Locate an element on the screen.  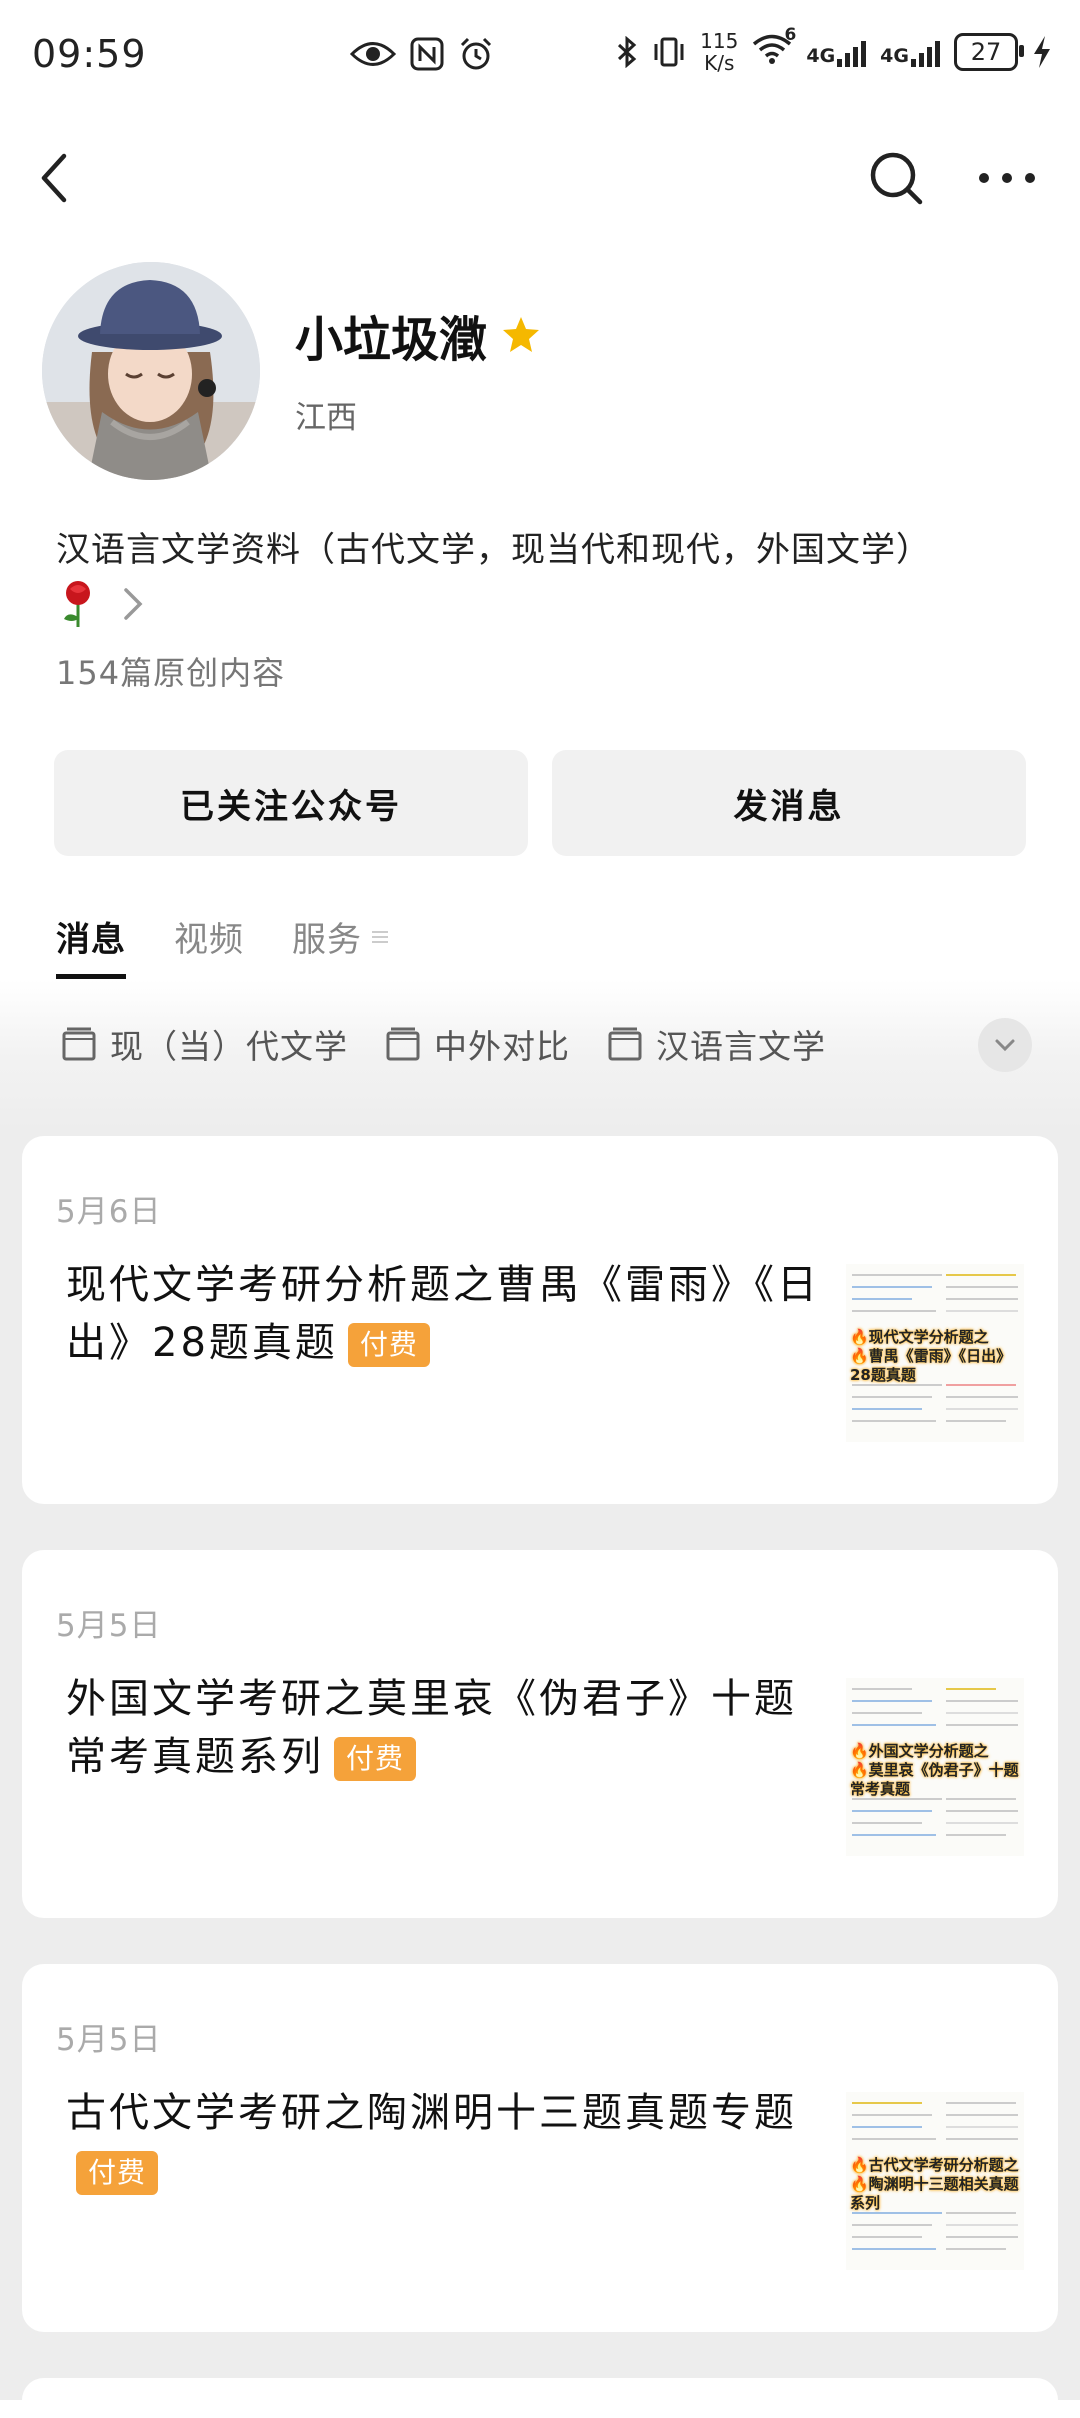
search-button is located at coordinates (896, 178).